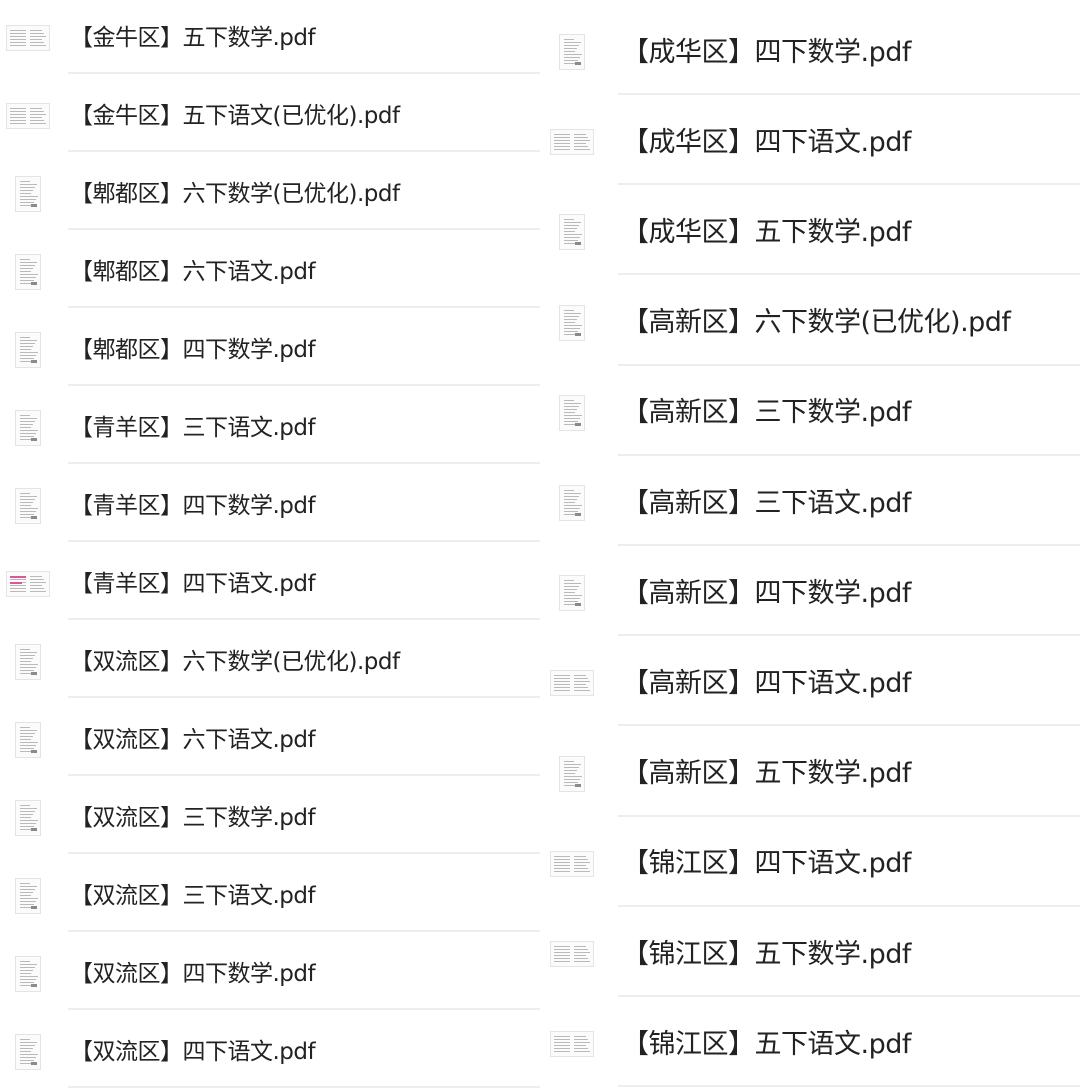 This screenshot has height=1092, width=1080. I want to click on file-name: 【双流区】三下语文.pdf, so click(193, 896).